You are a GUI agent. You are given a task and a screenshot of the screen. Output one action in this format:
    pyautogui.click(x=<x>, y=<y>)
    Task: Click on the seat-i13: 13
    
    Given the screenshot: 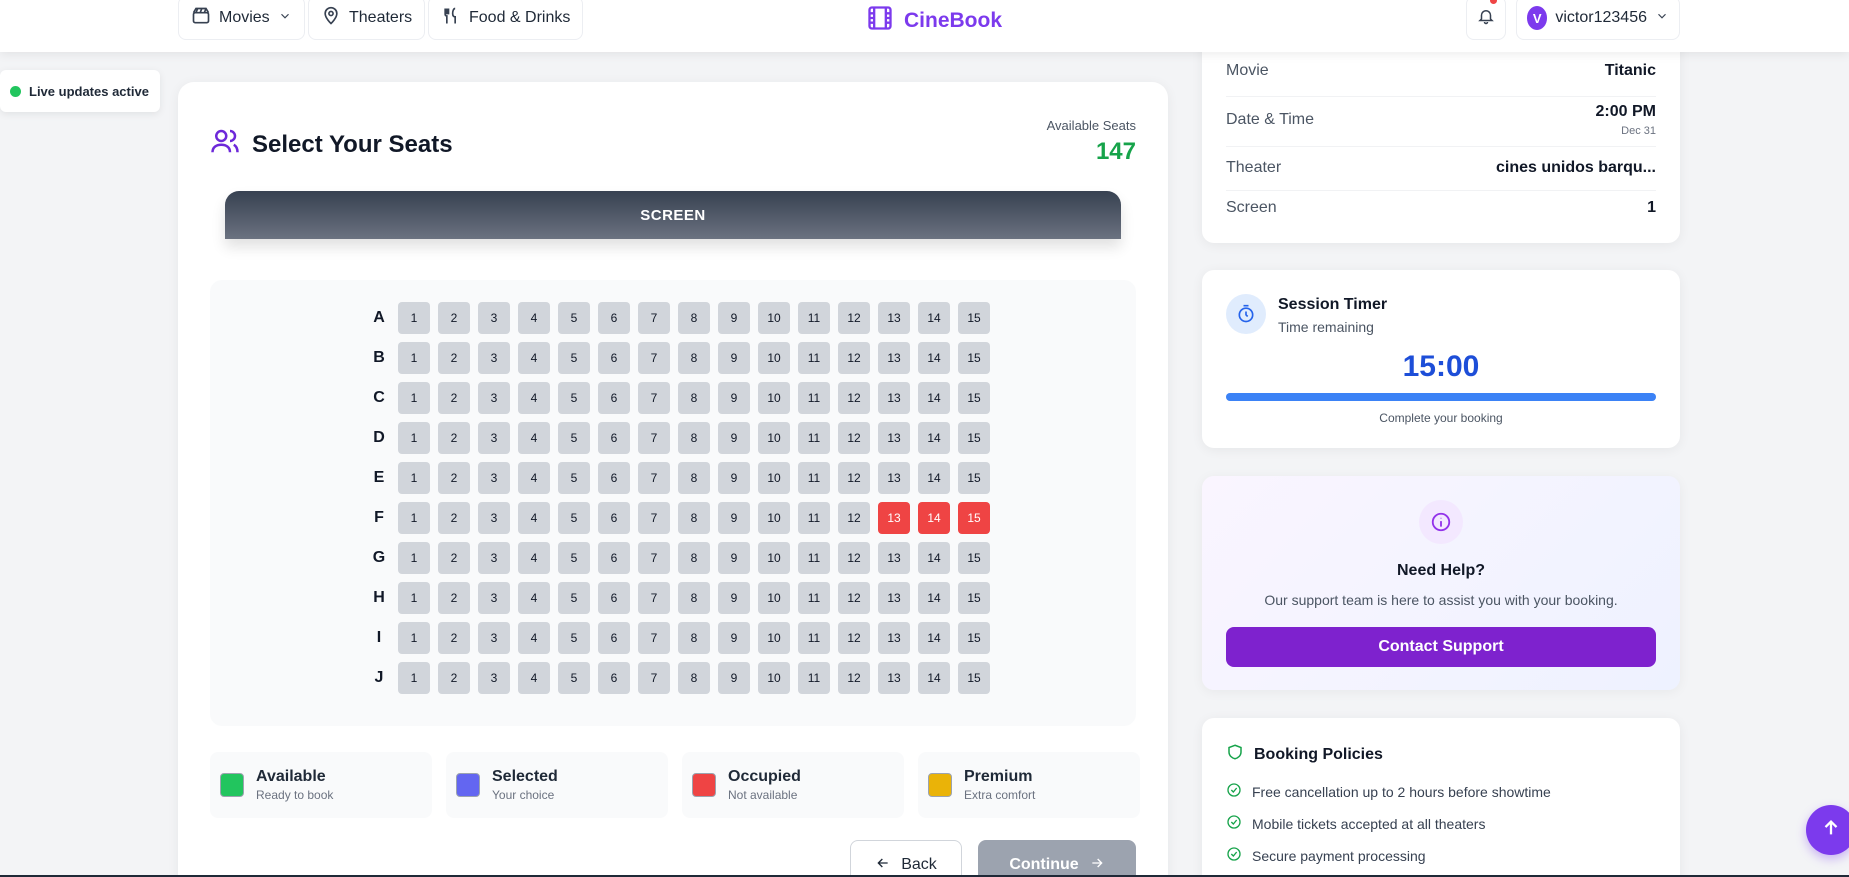 What is the action you would take?
    pyautogui.click(x=894, y=638)
    